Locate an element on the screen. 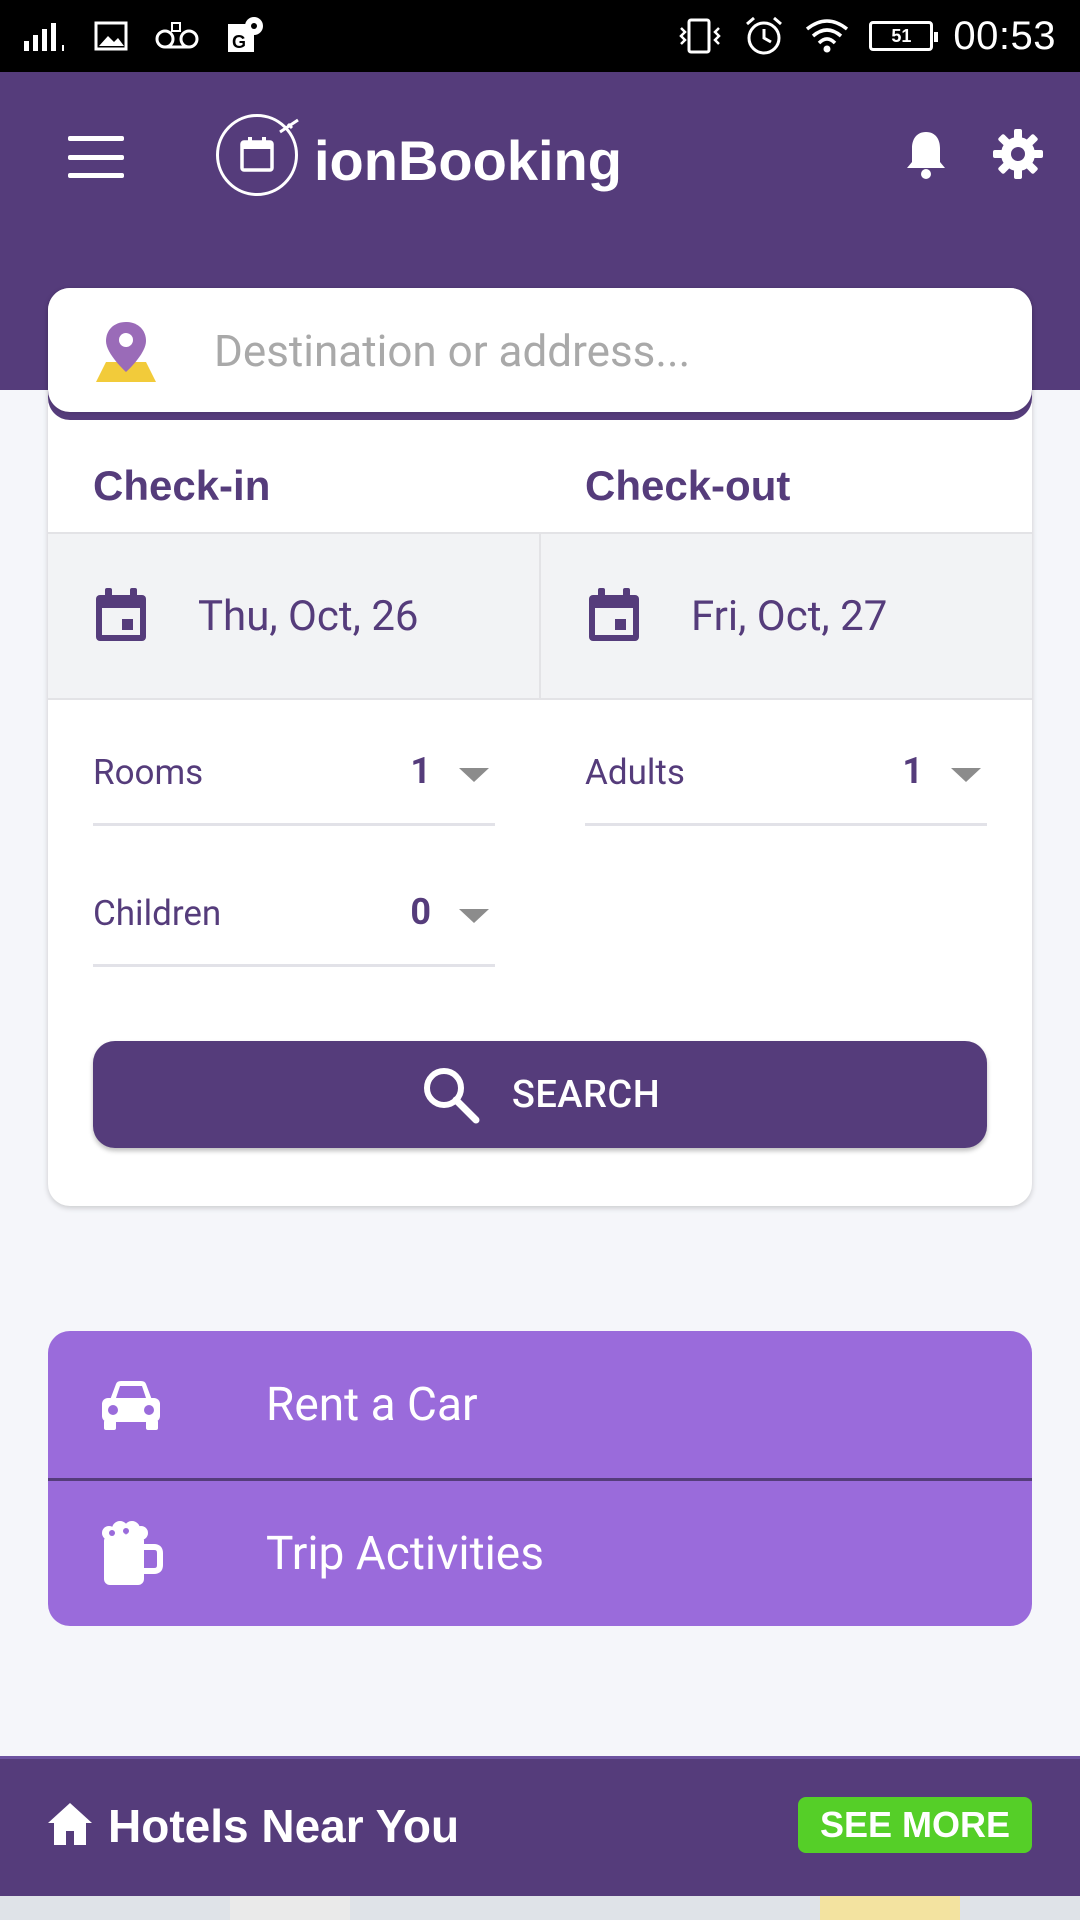 Image resolution: width=1080 pixels, height=1920 pixels. checkout-date-field: Fri, Oct, 27 is located at coordinates (785, 616).